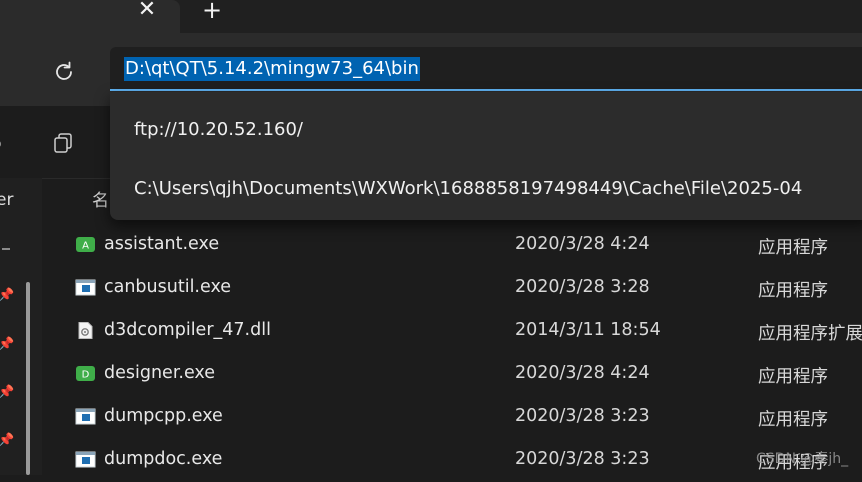  What do you see at coordinates (163, 416) in the screenshot?
I see `file-name: dumpcpp.exe` at bounding box center [163, 416].